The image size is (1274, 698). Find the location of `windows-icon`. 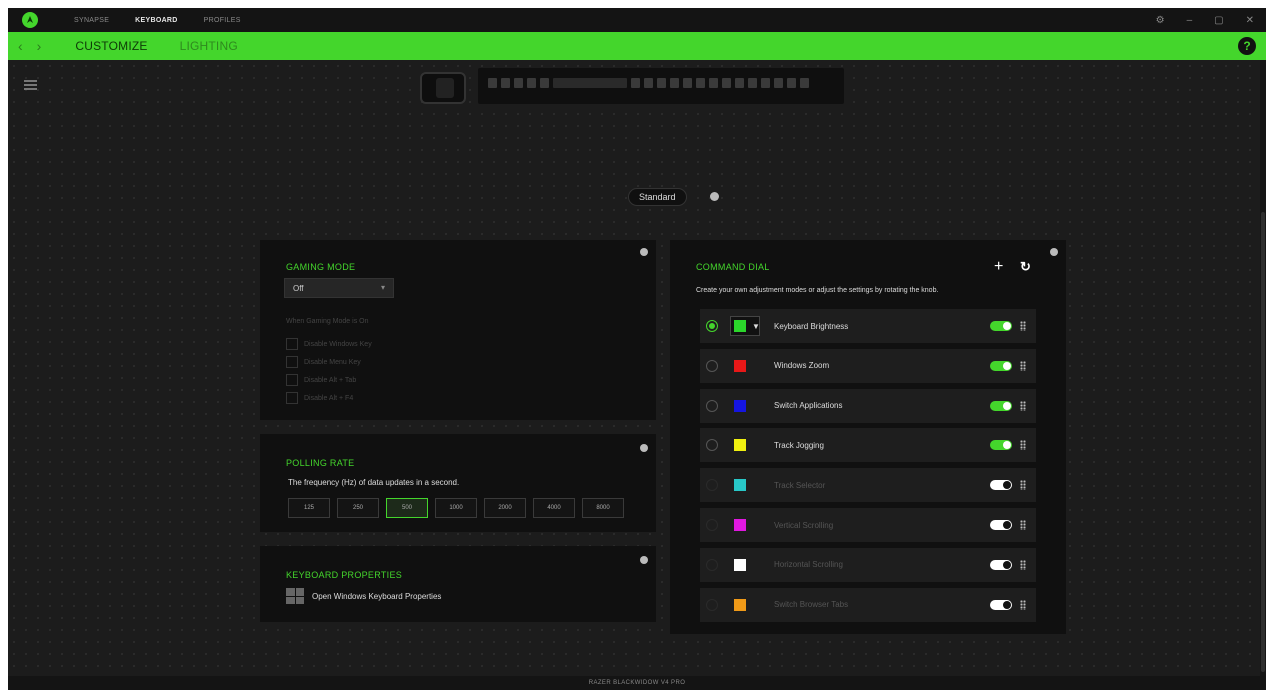

windows-icon is located at coordinates (295, 596).